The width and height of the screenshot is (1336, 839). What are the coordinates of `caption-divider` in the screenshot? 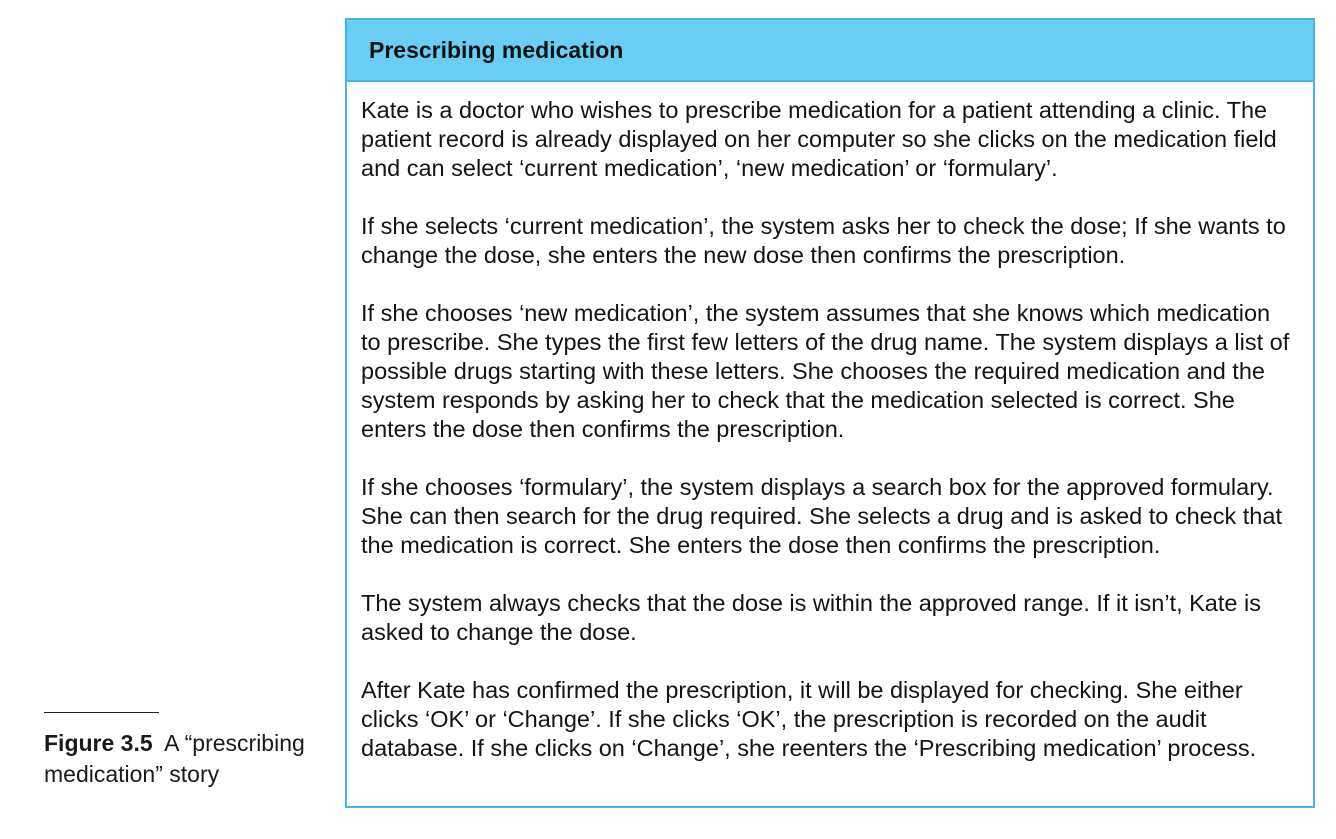 It's located at (101, 712).